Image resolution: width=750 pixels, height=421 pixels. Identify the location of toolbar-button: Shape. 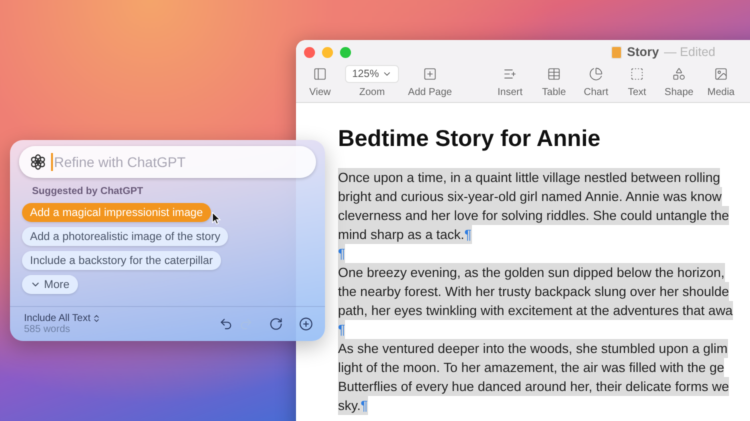
(679, 81).